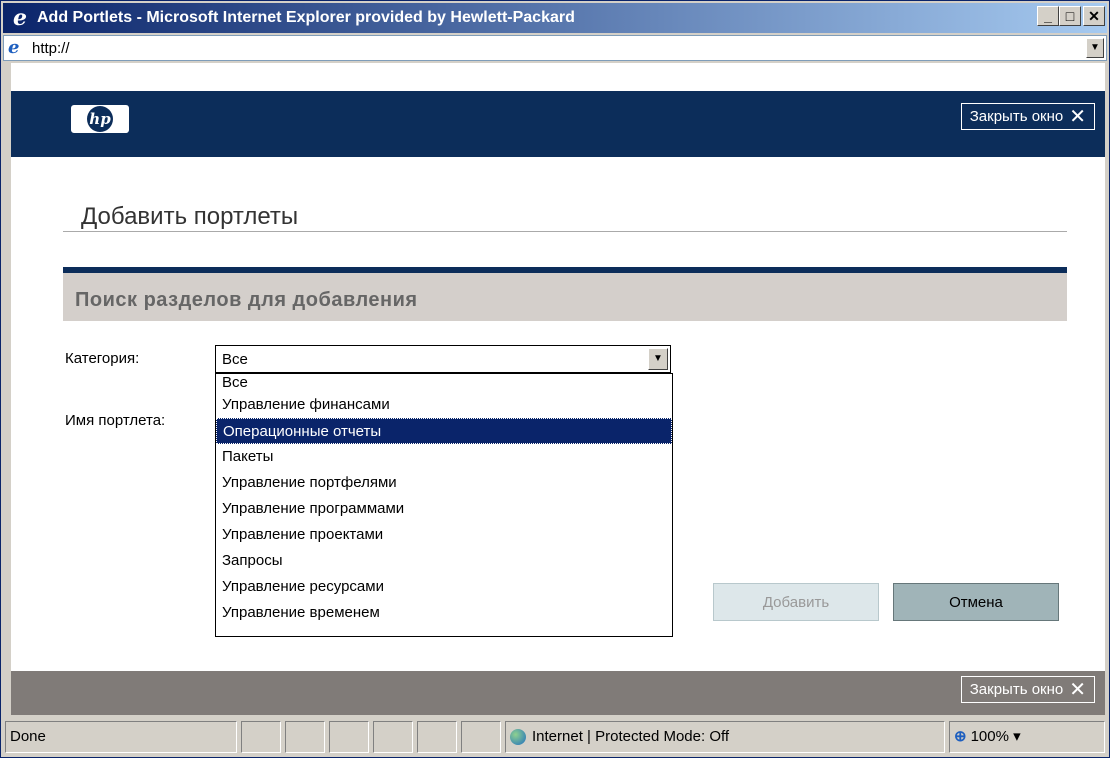 The height and width of the screenshot is (758, 1110). Describe the element at coordinates (565, 294) in the screenshot. I see `search-section-header: Поиск разделов для добавления` at that location.